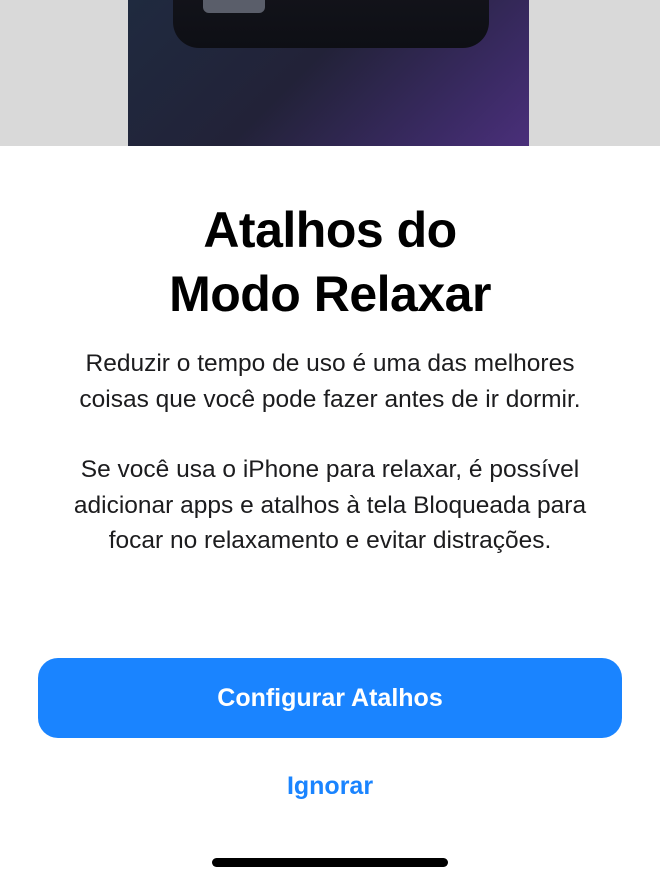 This screenshot has height=880, width=660. Describe the element at coordinates (330, 862) in the screenshot. I see `home-indicator` at that location.